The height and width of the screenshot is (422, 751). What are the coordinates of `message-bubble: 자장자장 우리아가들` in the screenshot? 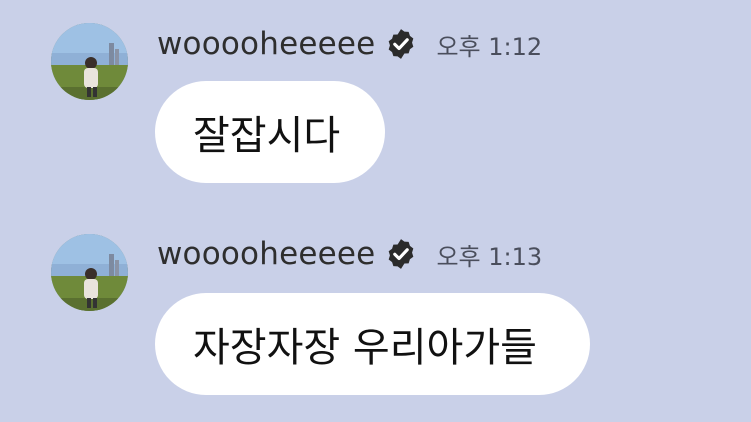 It's located at (372, 344).